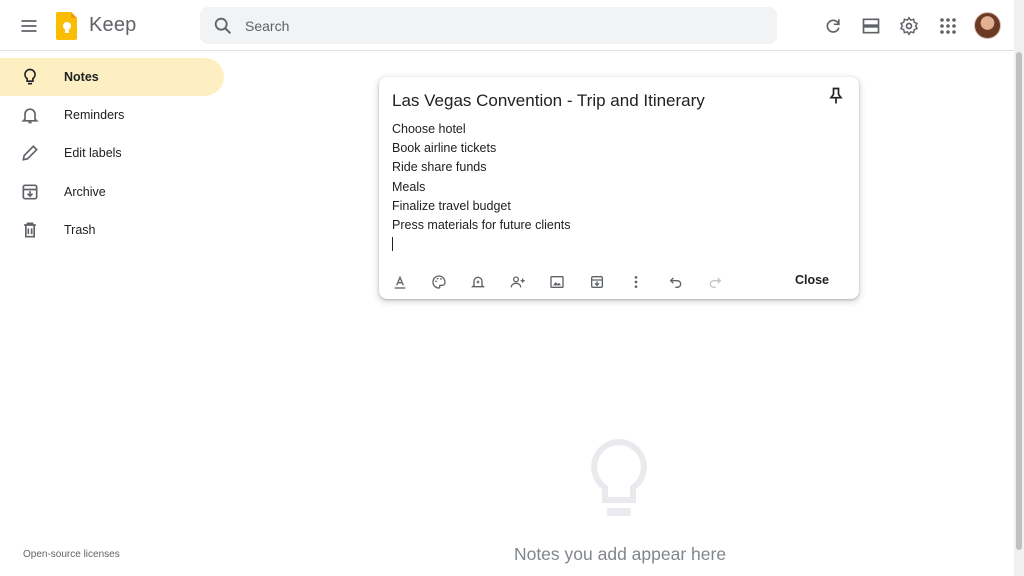 The height and width of the screenshot is (576, 1024). What do you see at coordinates (112, 230) in the screenshot?
I see `sidebar-item-trash: Trash` at bounding box center [112, 230].